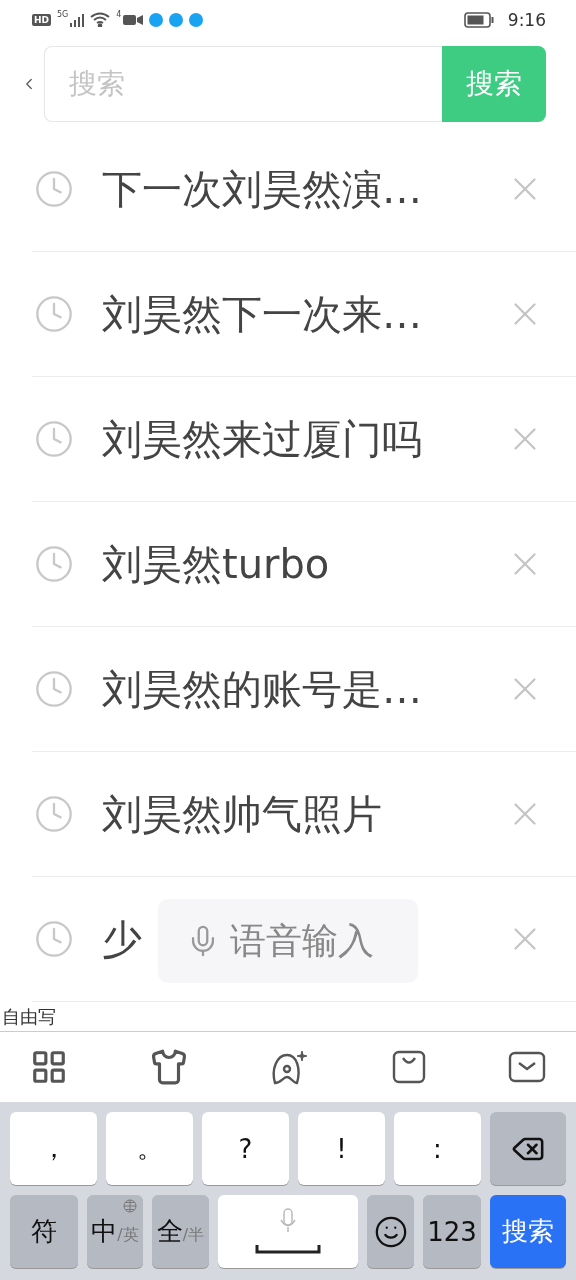 Image resolution: width=576 pixels, height=1280 pixels. What do you see at coordinates (77, 19) in the screenshot?
I see `signal-icon` at bounding box center [77, 19].